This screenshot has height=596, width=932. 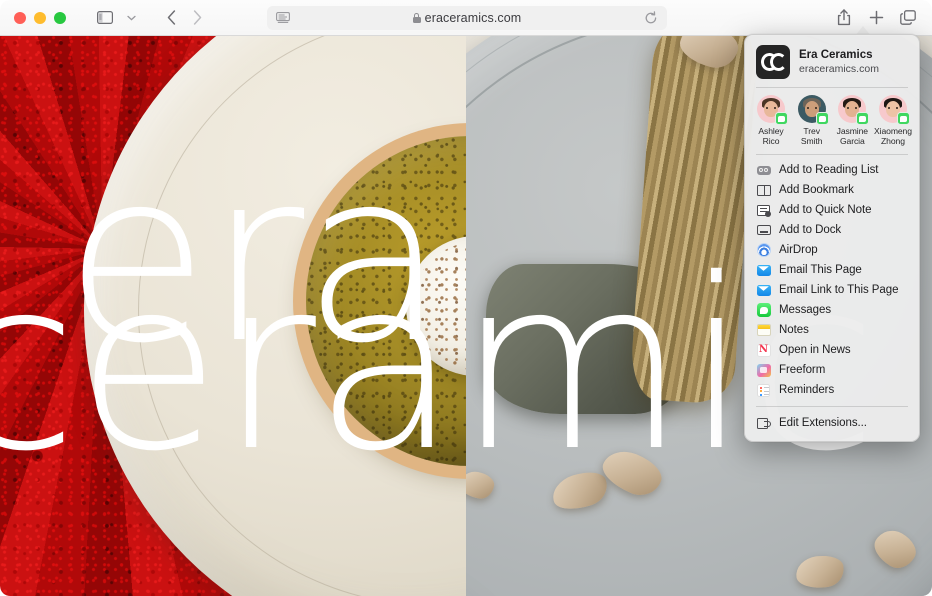 I want to click on extensions-icon, so click(x=763, y=422).